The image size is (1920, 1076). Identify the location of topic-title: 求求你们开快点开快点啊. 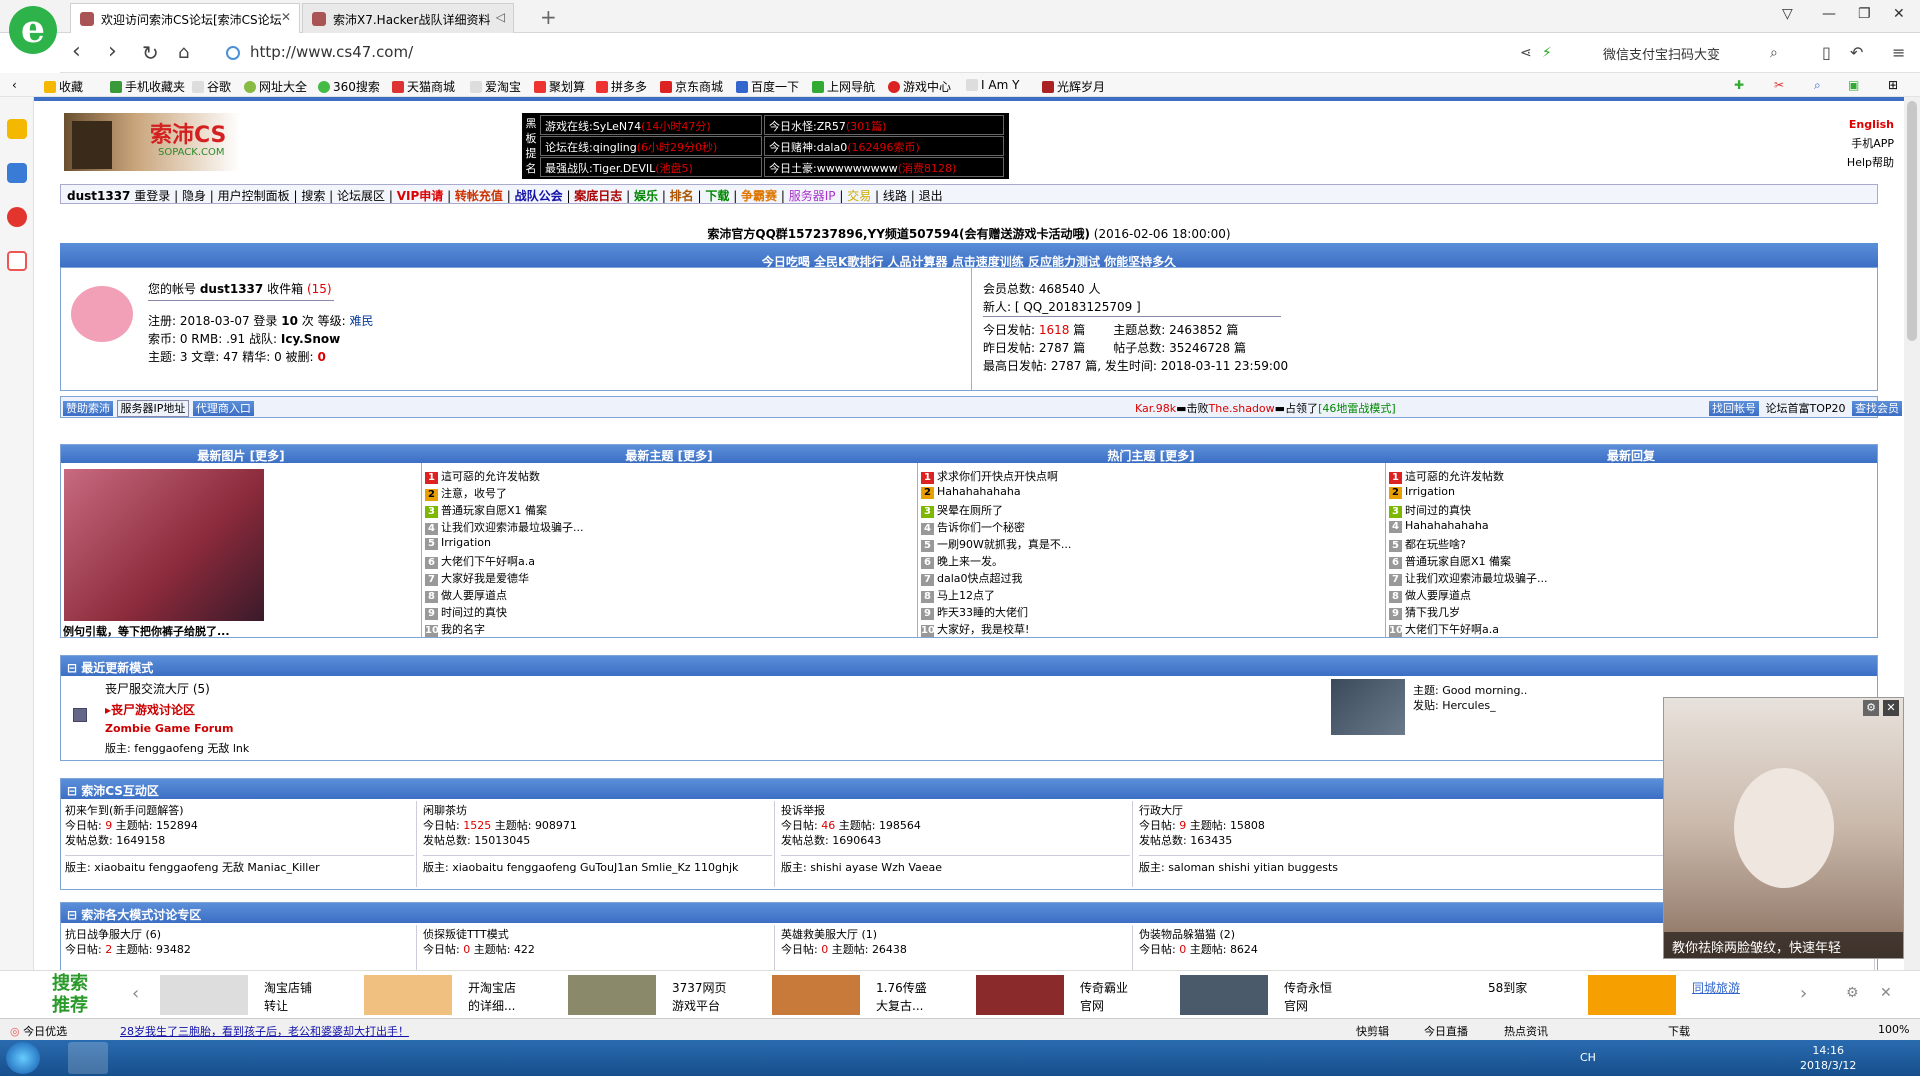
(997, 476).